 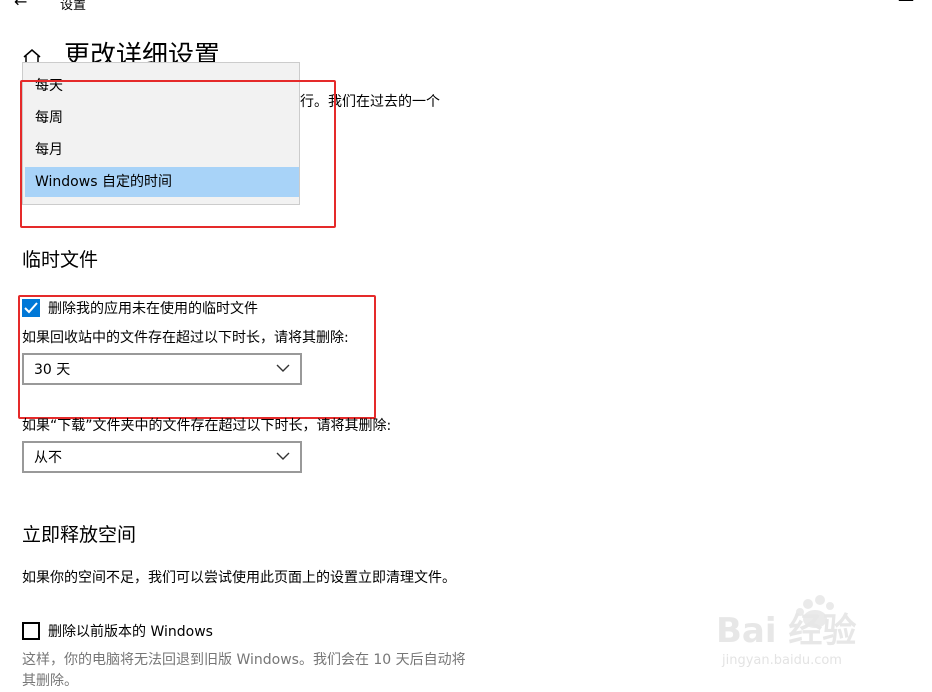 I want to click on downloads-label: 如果“下载”文件夹中的文件存在超过以下时长，请将其删除:, so click(x=207, y=426).